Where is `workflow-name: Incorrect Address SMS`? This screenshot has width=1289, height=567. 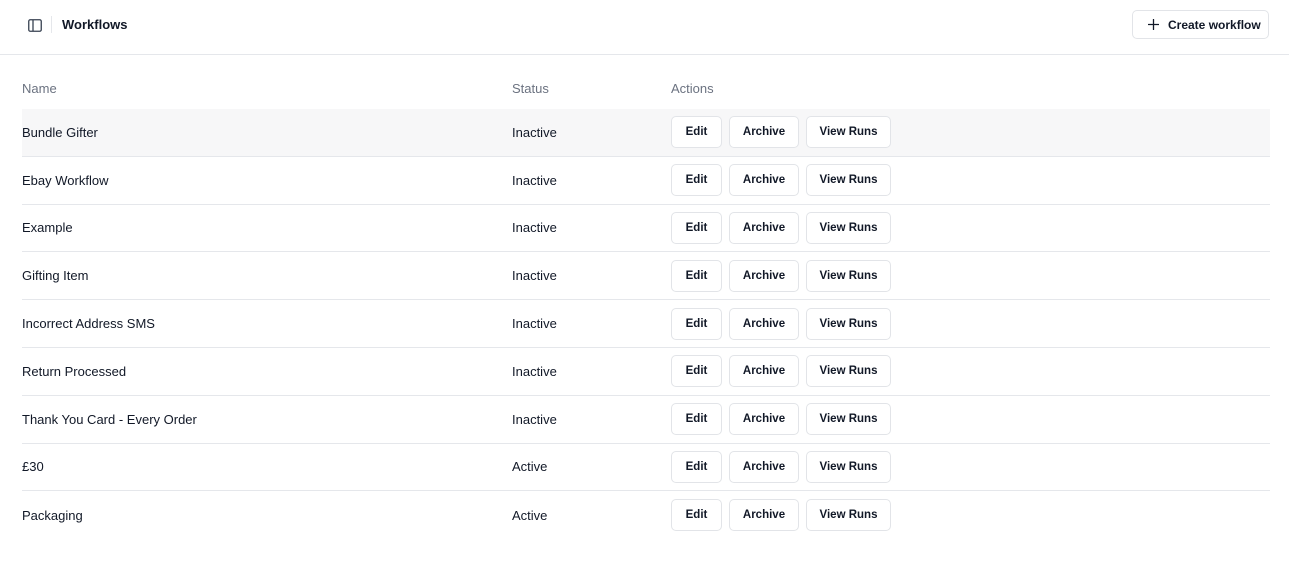
workflow-name: Incorrect Address SMS is located at coordinates (88, 324).